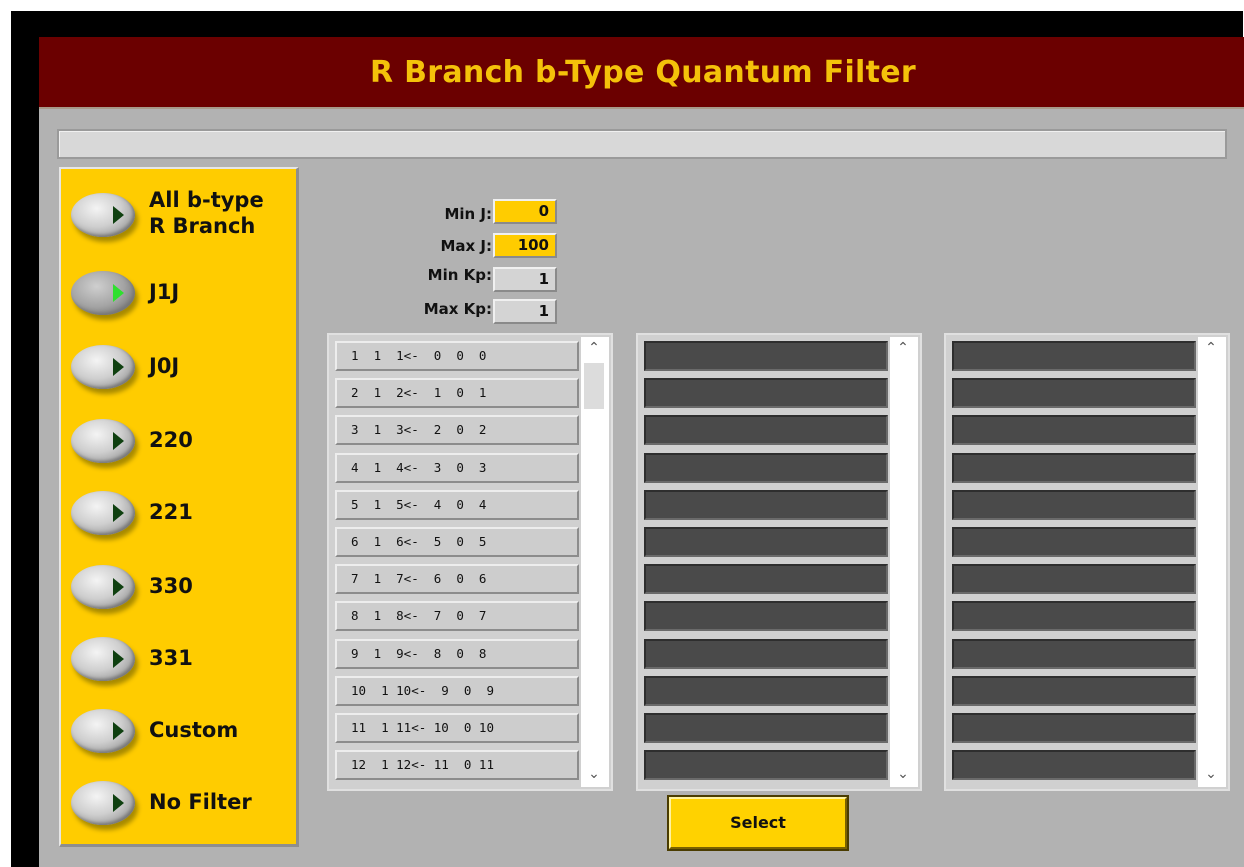 The image size is (1244, 867). Describe the element at coordinates (171, 512) in the screenshot. I see `filter-option-label: 221` at that location.